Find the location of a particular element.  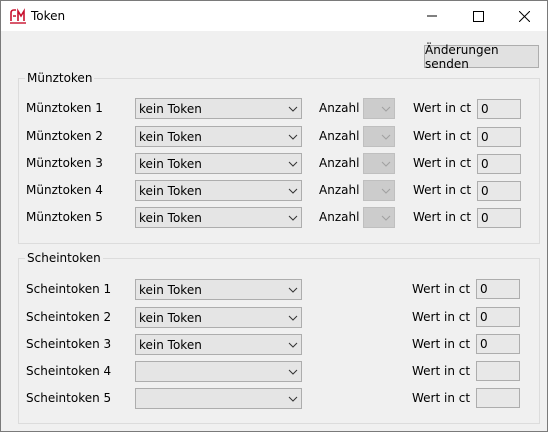

note-token-label: Scheintoken 5 is located at coordinates (69, 398).